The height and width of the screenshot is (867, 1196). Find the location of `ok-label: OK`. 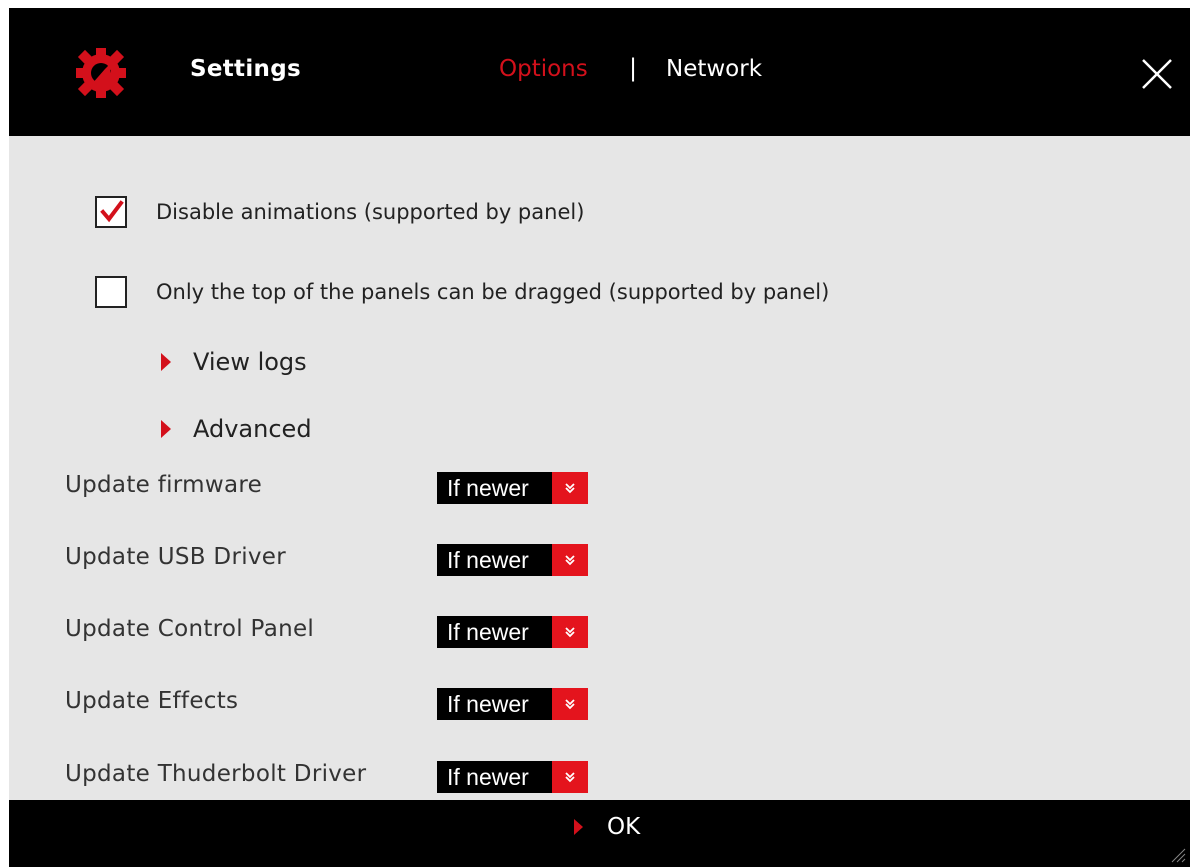

ok-label: OK is located at coordinates (624, 827).